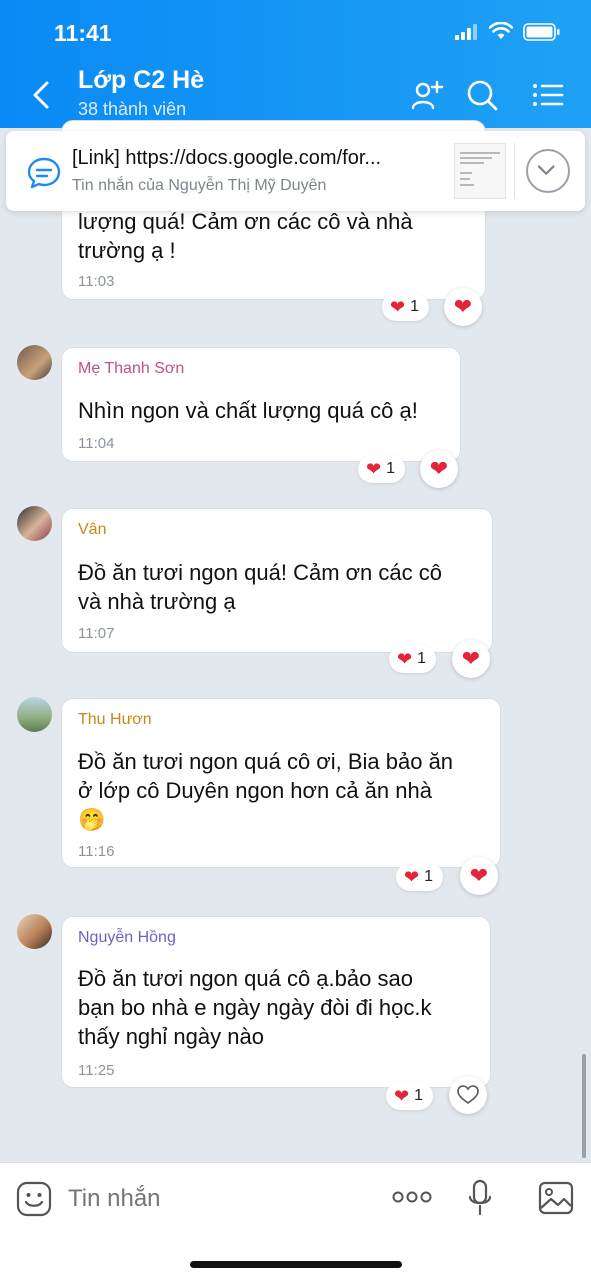 This screenshot has height=1280, width=591. What do you see at coordinates (501, 30) in the screenshot?
I see `wifi-icon` at bounding box center [501, 30].